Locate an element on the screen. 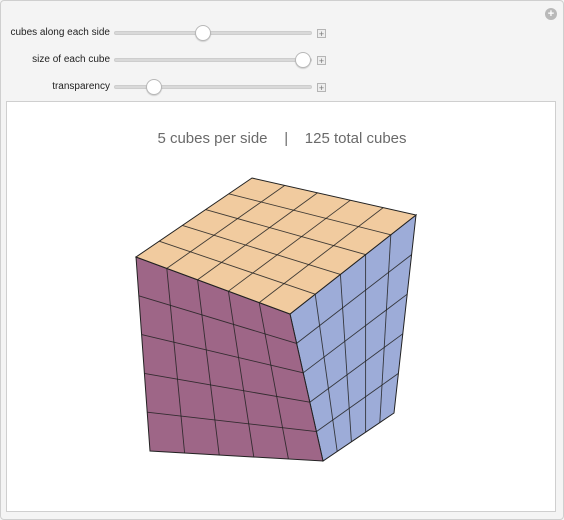  transparency-slider is located at coordinates (213, 87).